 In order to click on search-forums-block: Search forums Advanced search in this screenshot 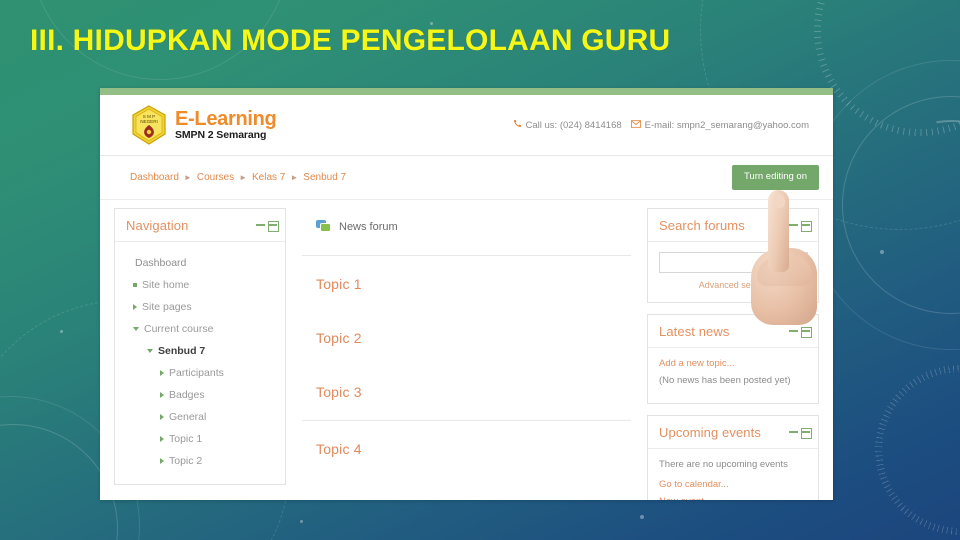, I will do `click(733, 255)`.